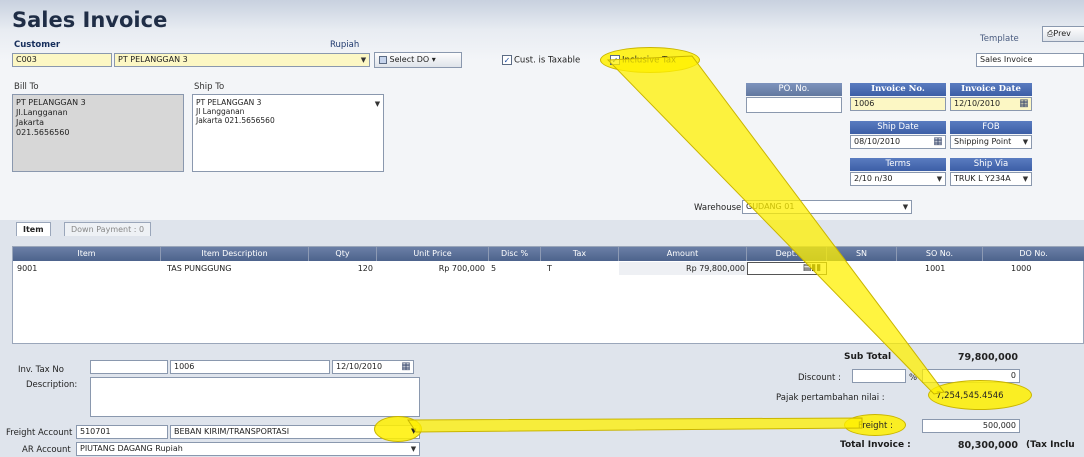  I want to click on bill-to-line: PT PELANGGAN 3, so click(51, 102).